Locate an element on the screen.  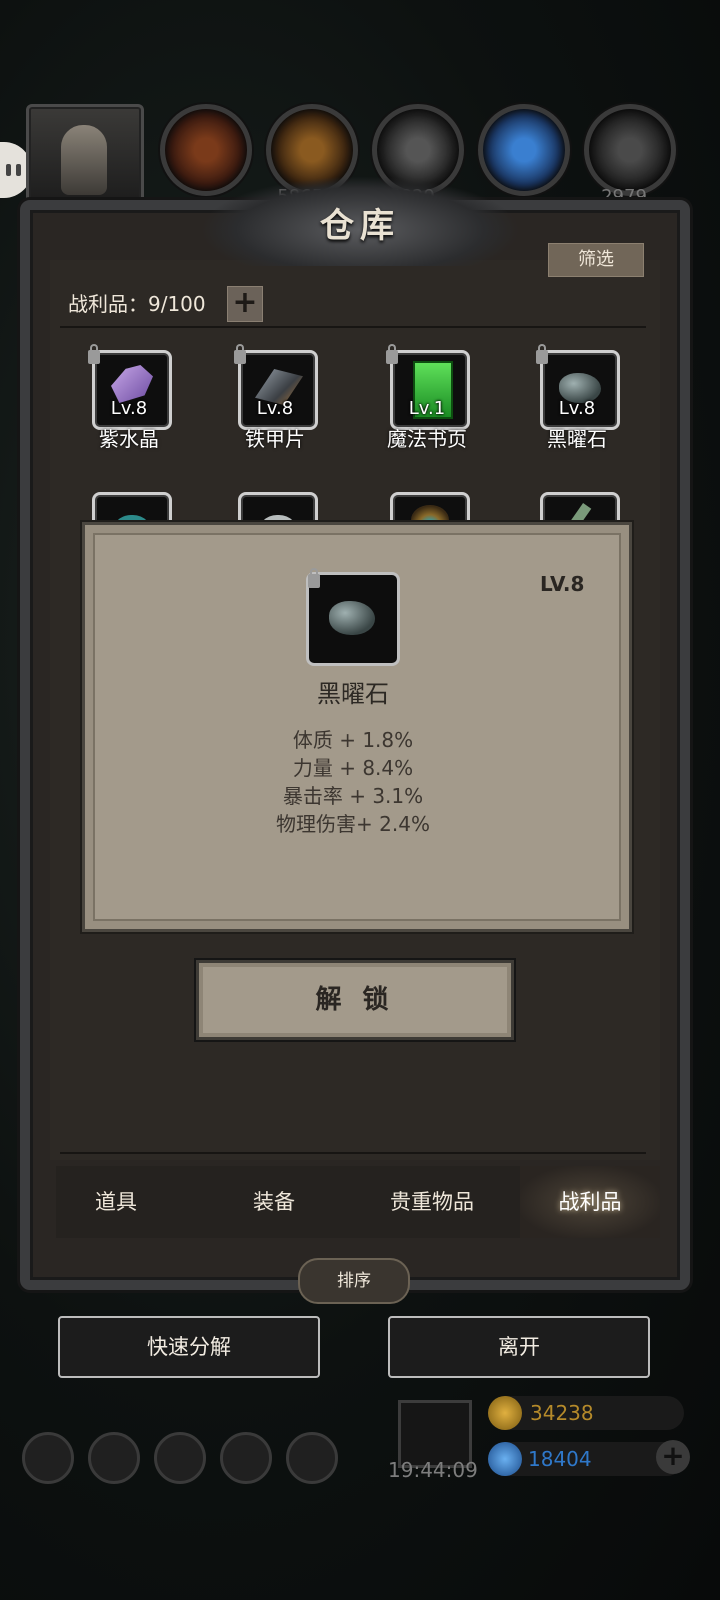
panel-title: 仓库 is located at coordinates (360, 226).